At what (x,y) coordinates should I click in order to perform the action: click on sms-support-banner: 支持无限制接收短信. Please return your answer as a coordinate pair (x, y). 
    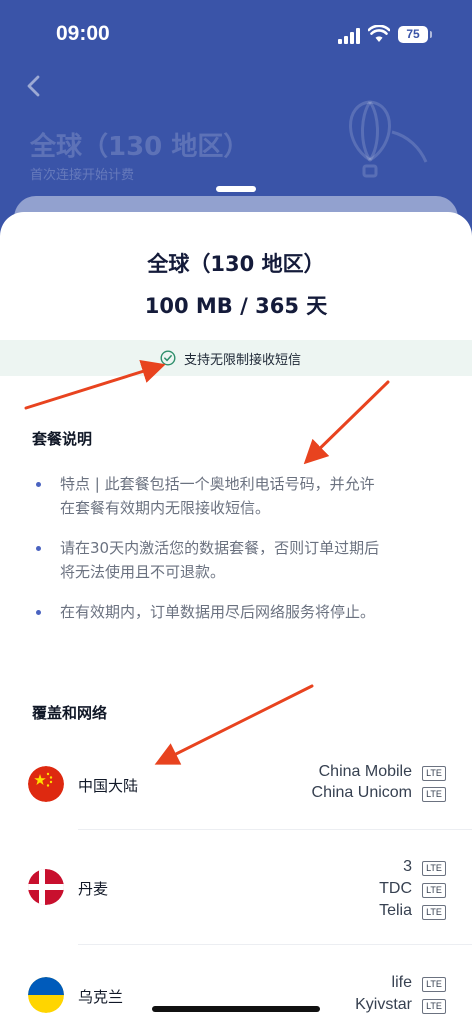
    Looking at the image, I should click on (236, 358).